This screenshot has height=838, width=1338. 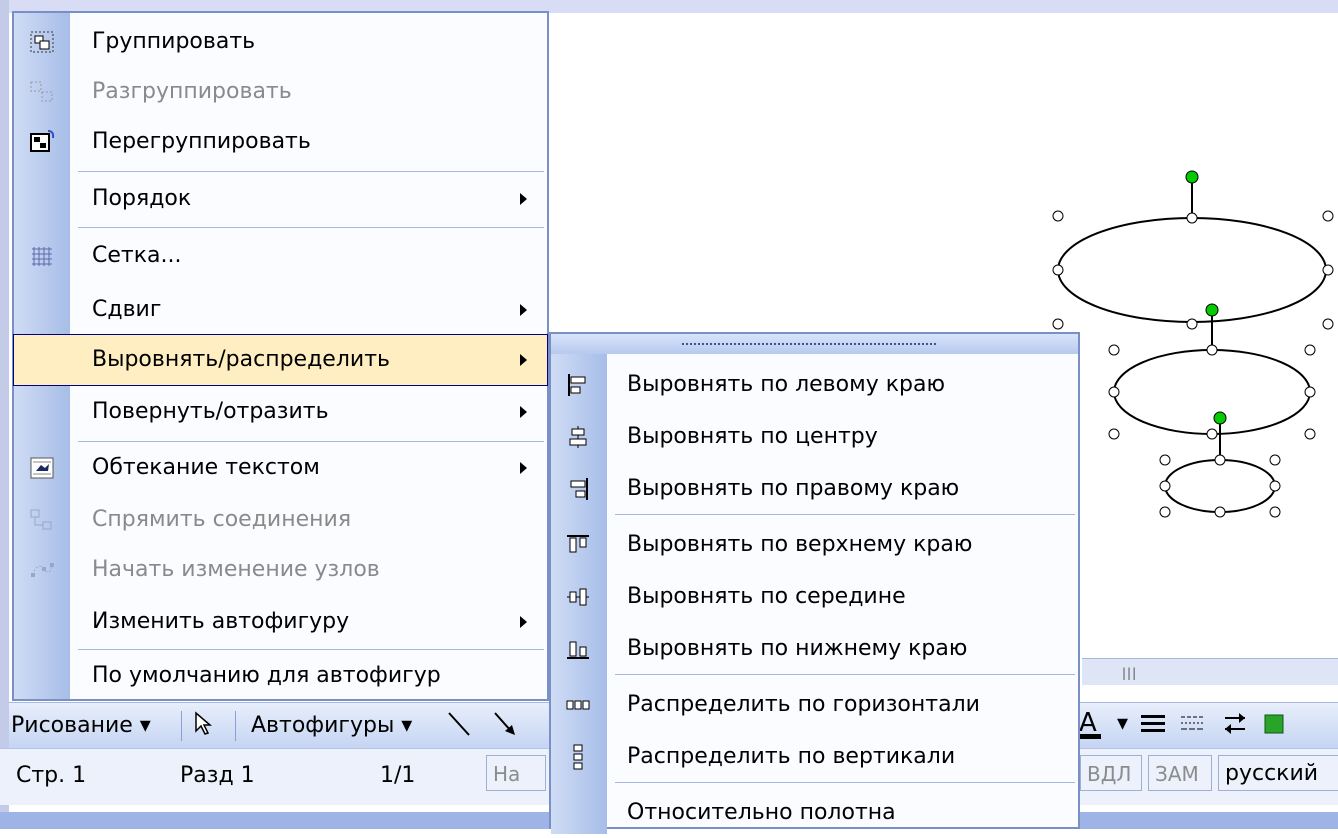 I want to click on menu-item-label: Выровнять/распределить, so click(x=241, y=359).